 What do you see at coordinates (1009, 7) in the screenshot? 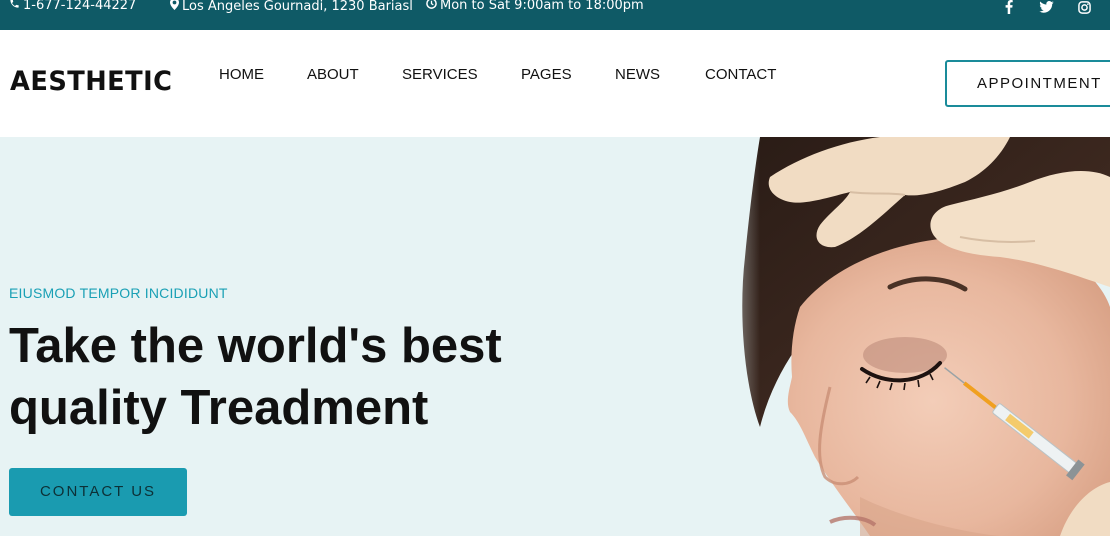
I see `facebook-icon` at bounding box center [1009, 7].